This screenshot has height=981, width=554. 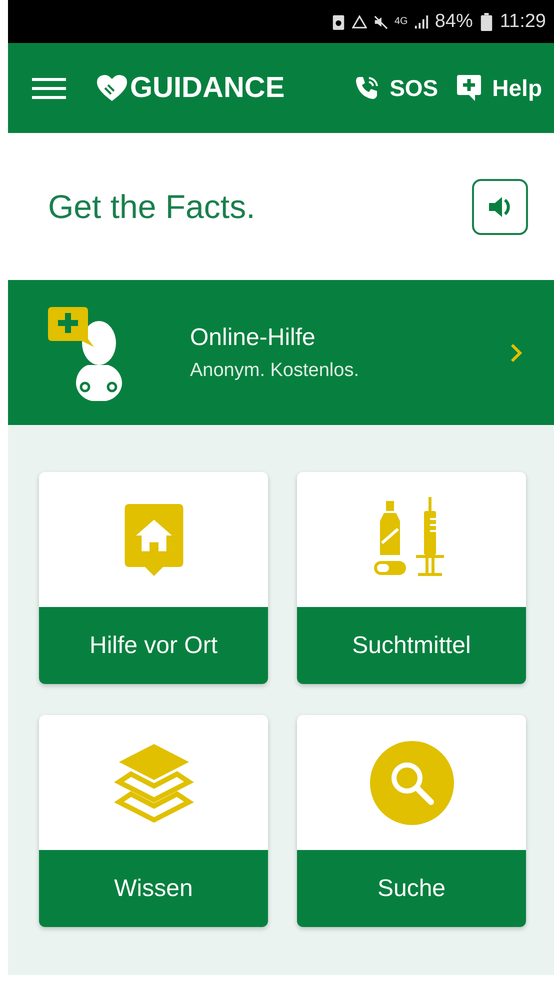 I want to click on menu-tile: Hilfe vor Ort, so click(x=153, y=578).